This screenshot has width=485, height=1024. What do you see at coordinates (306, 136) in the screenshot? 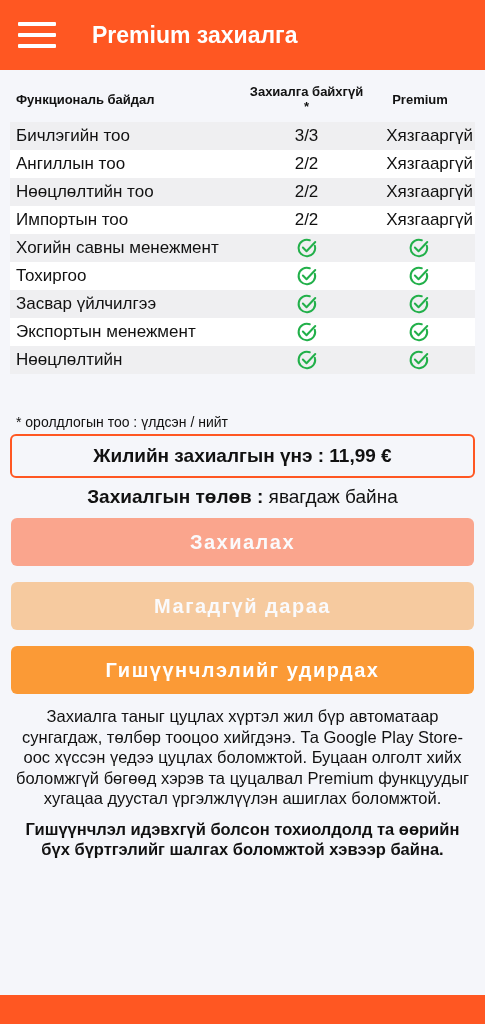
I see `table-cell-text: 3/3` at bounding box center [306, 136].